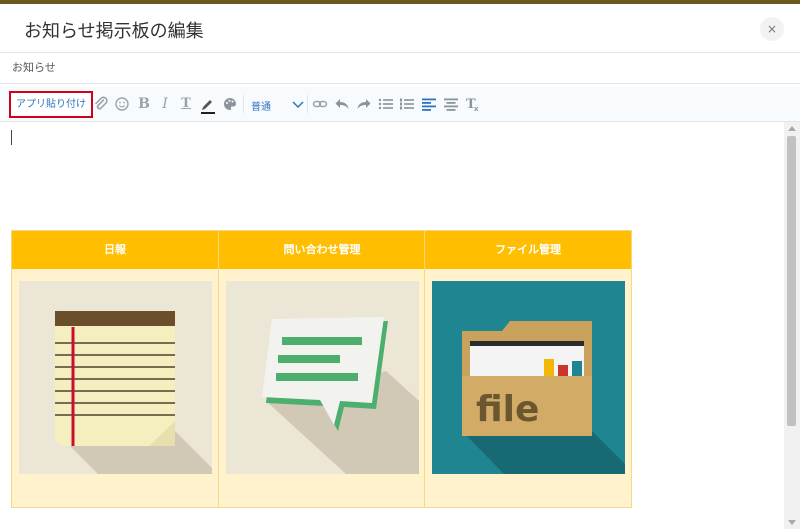  I want to click on notepad-icon, so click(115, 377).